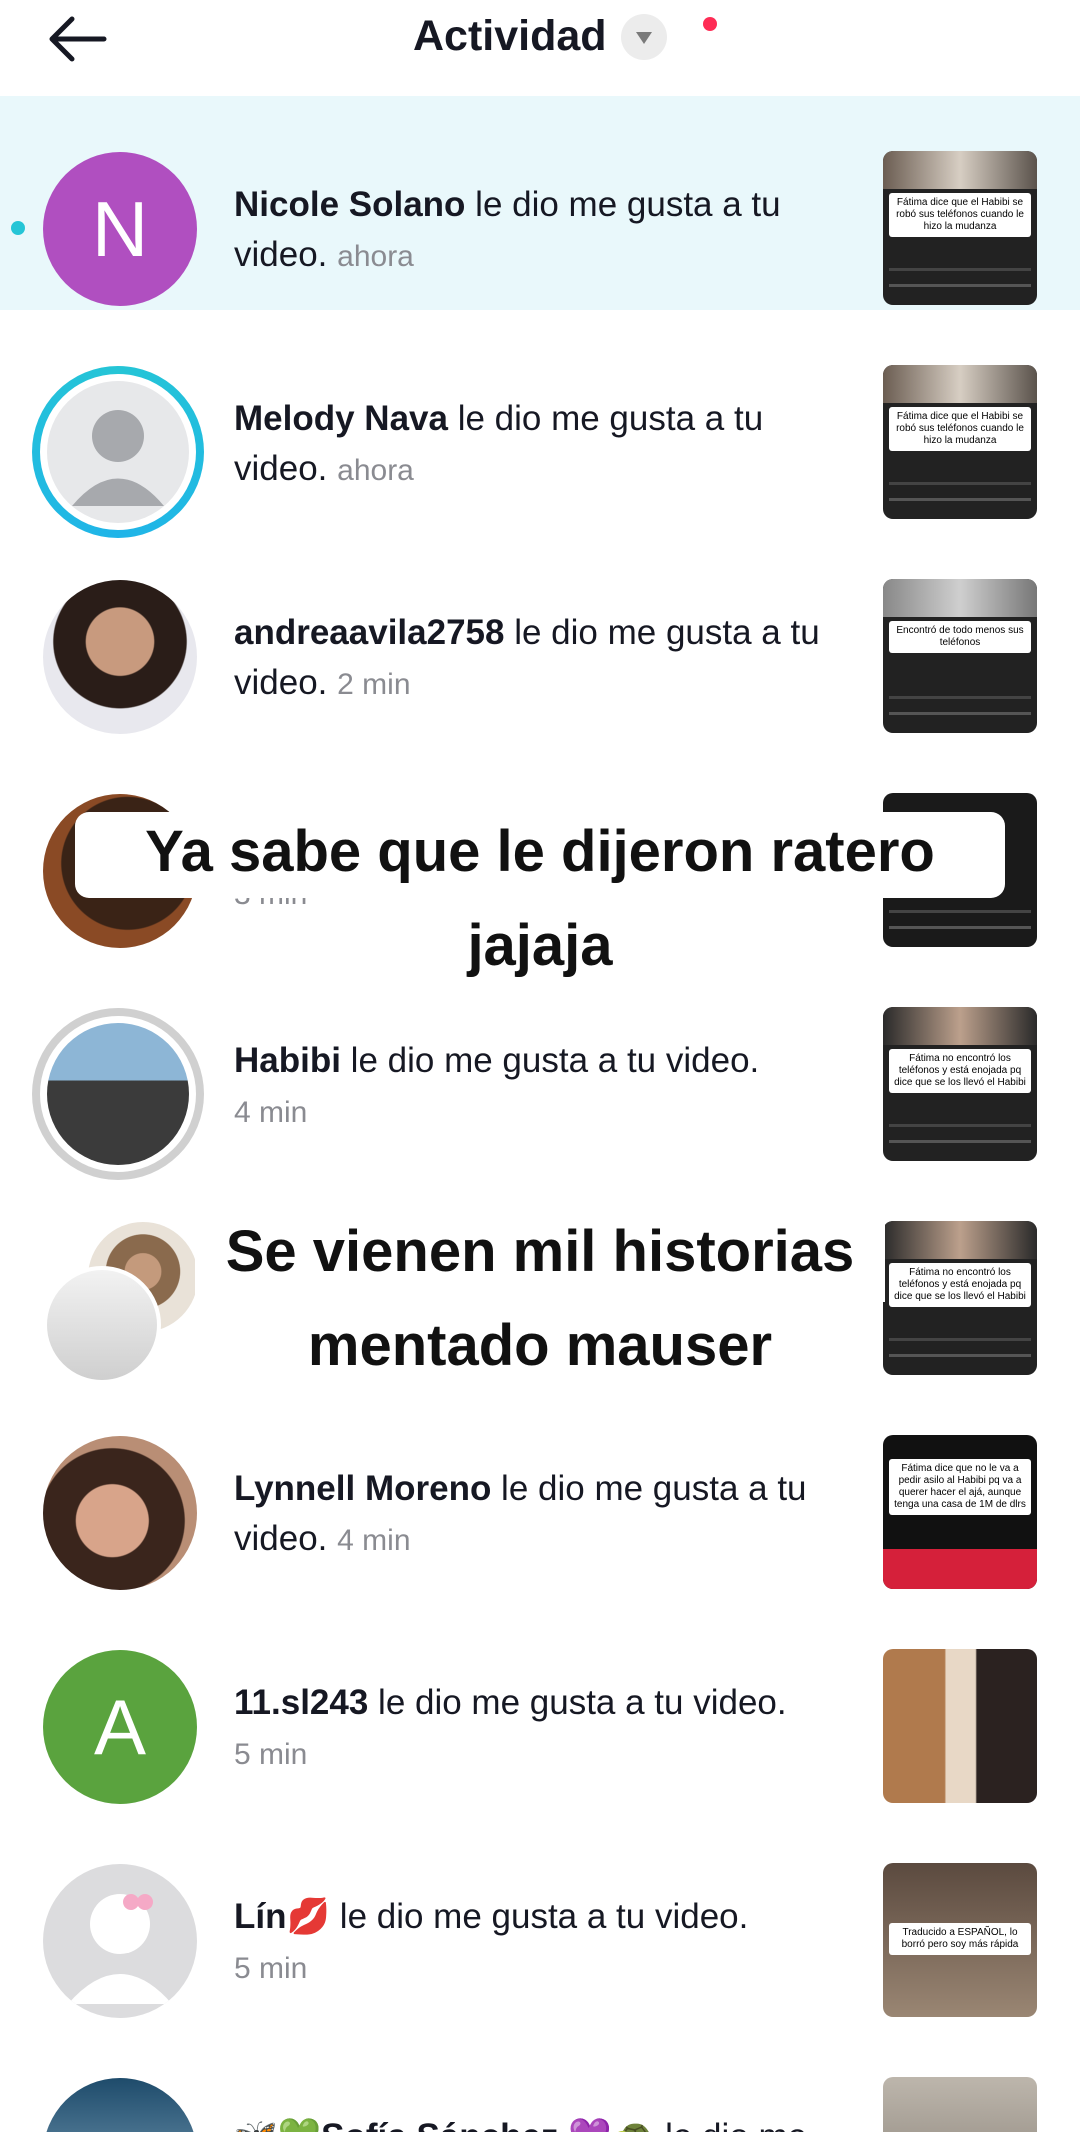 The width and height of the screenshot is (1080, 2132). Describe the element at coordinates (18, 228) in the screenshot. I see `unread-dot` at that location.